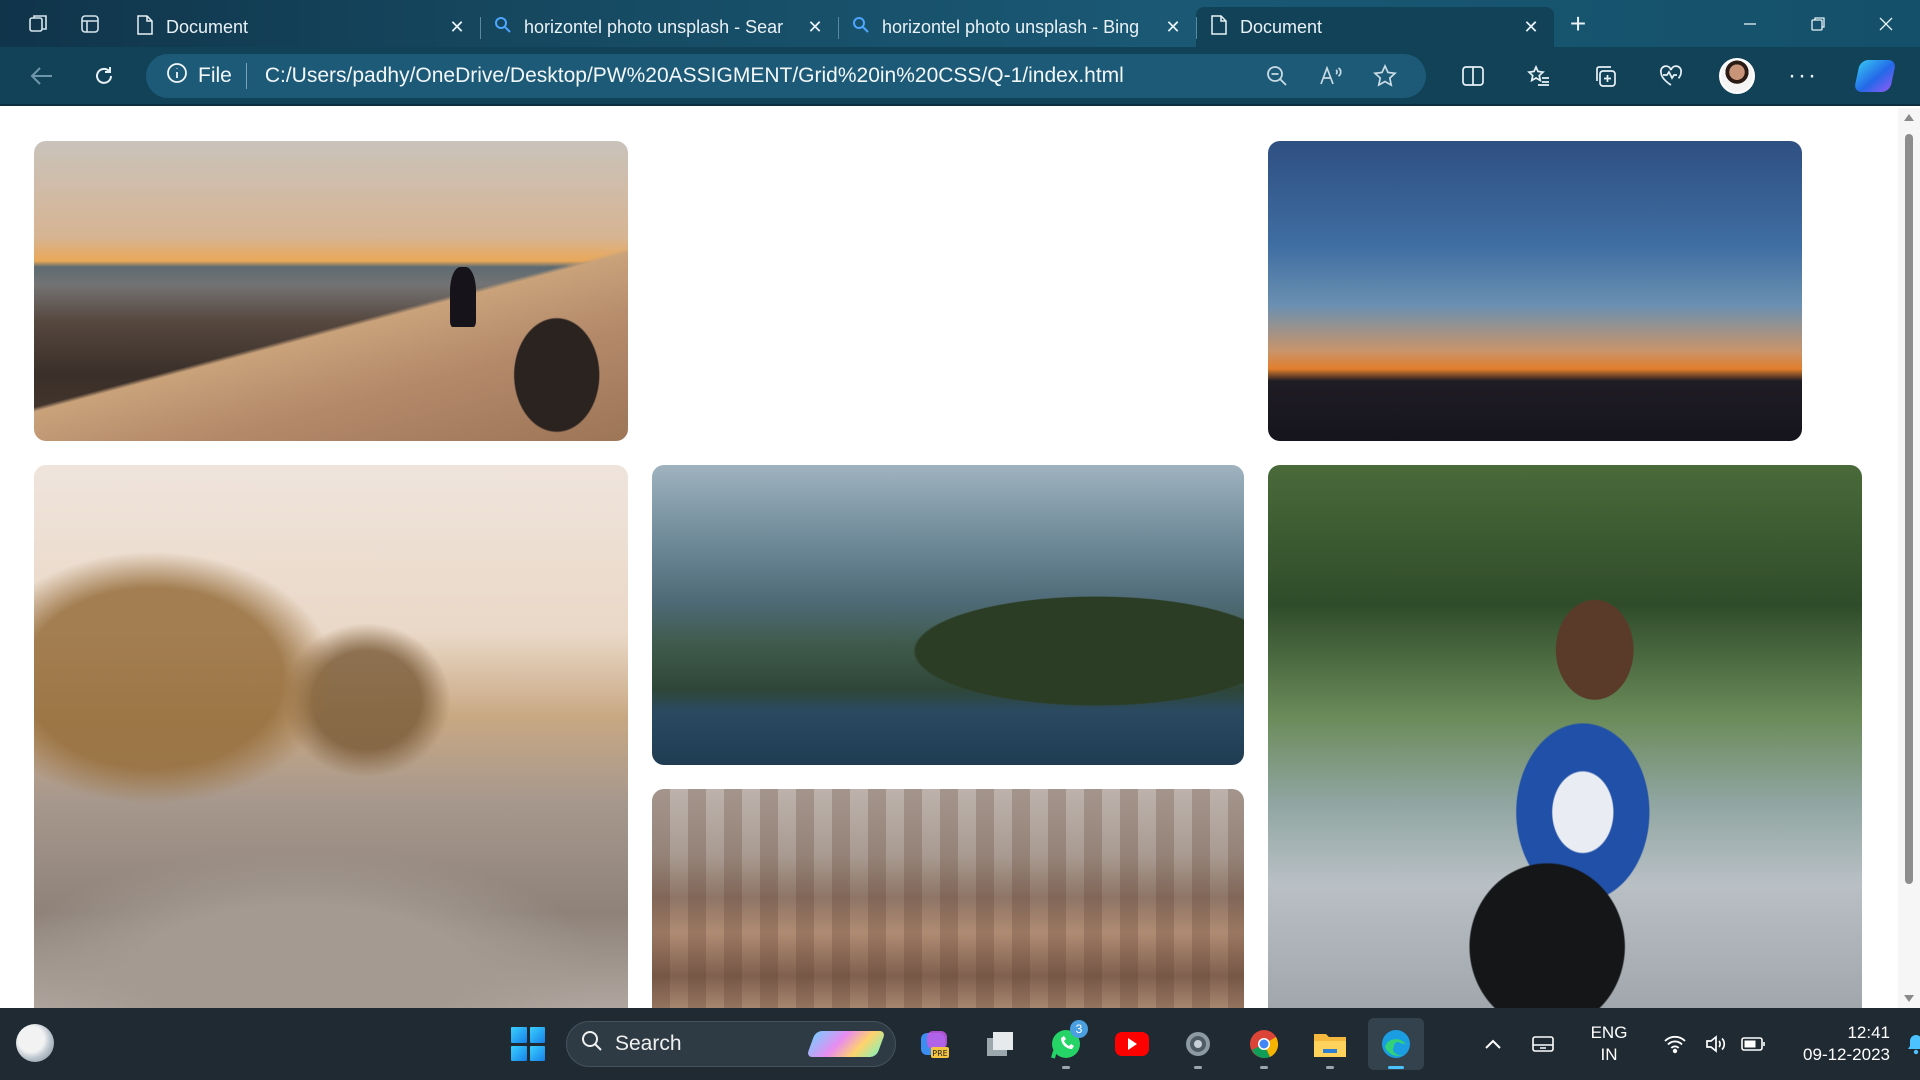 This screenshot has height=1080, width=1920. Describe the element at coordinates (1578, 23) in the screenshot. I see `new-tab-button: +` at that location.